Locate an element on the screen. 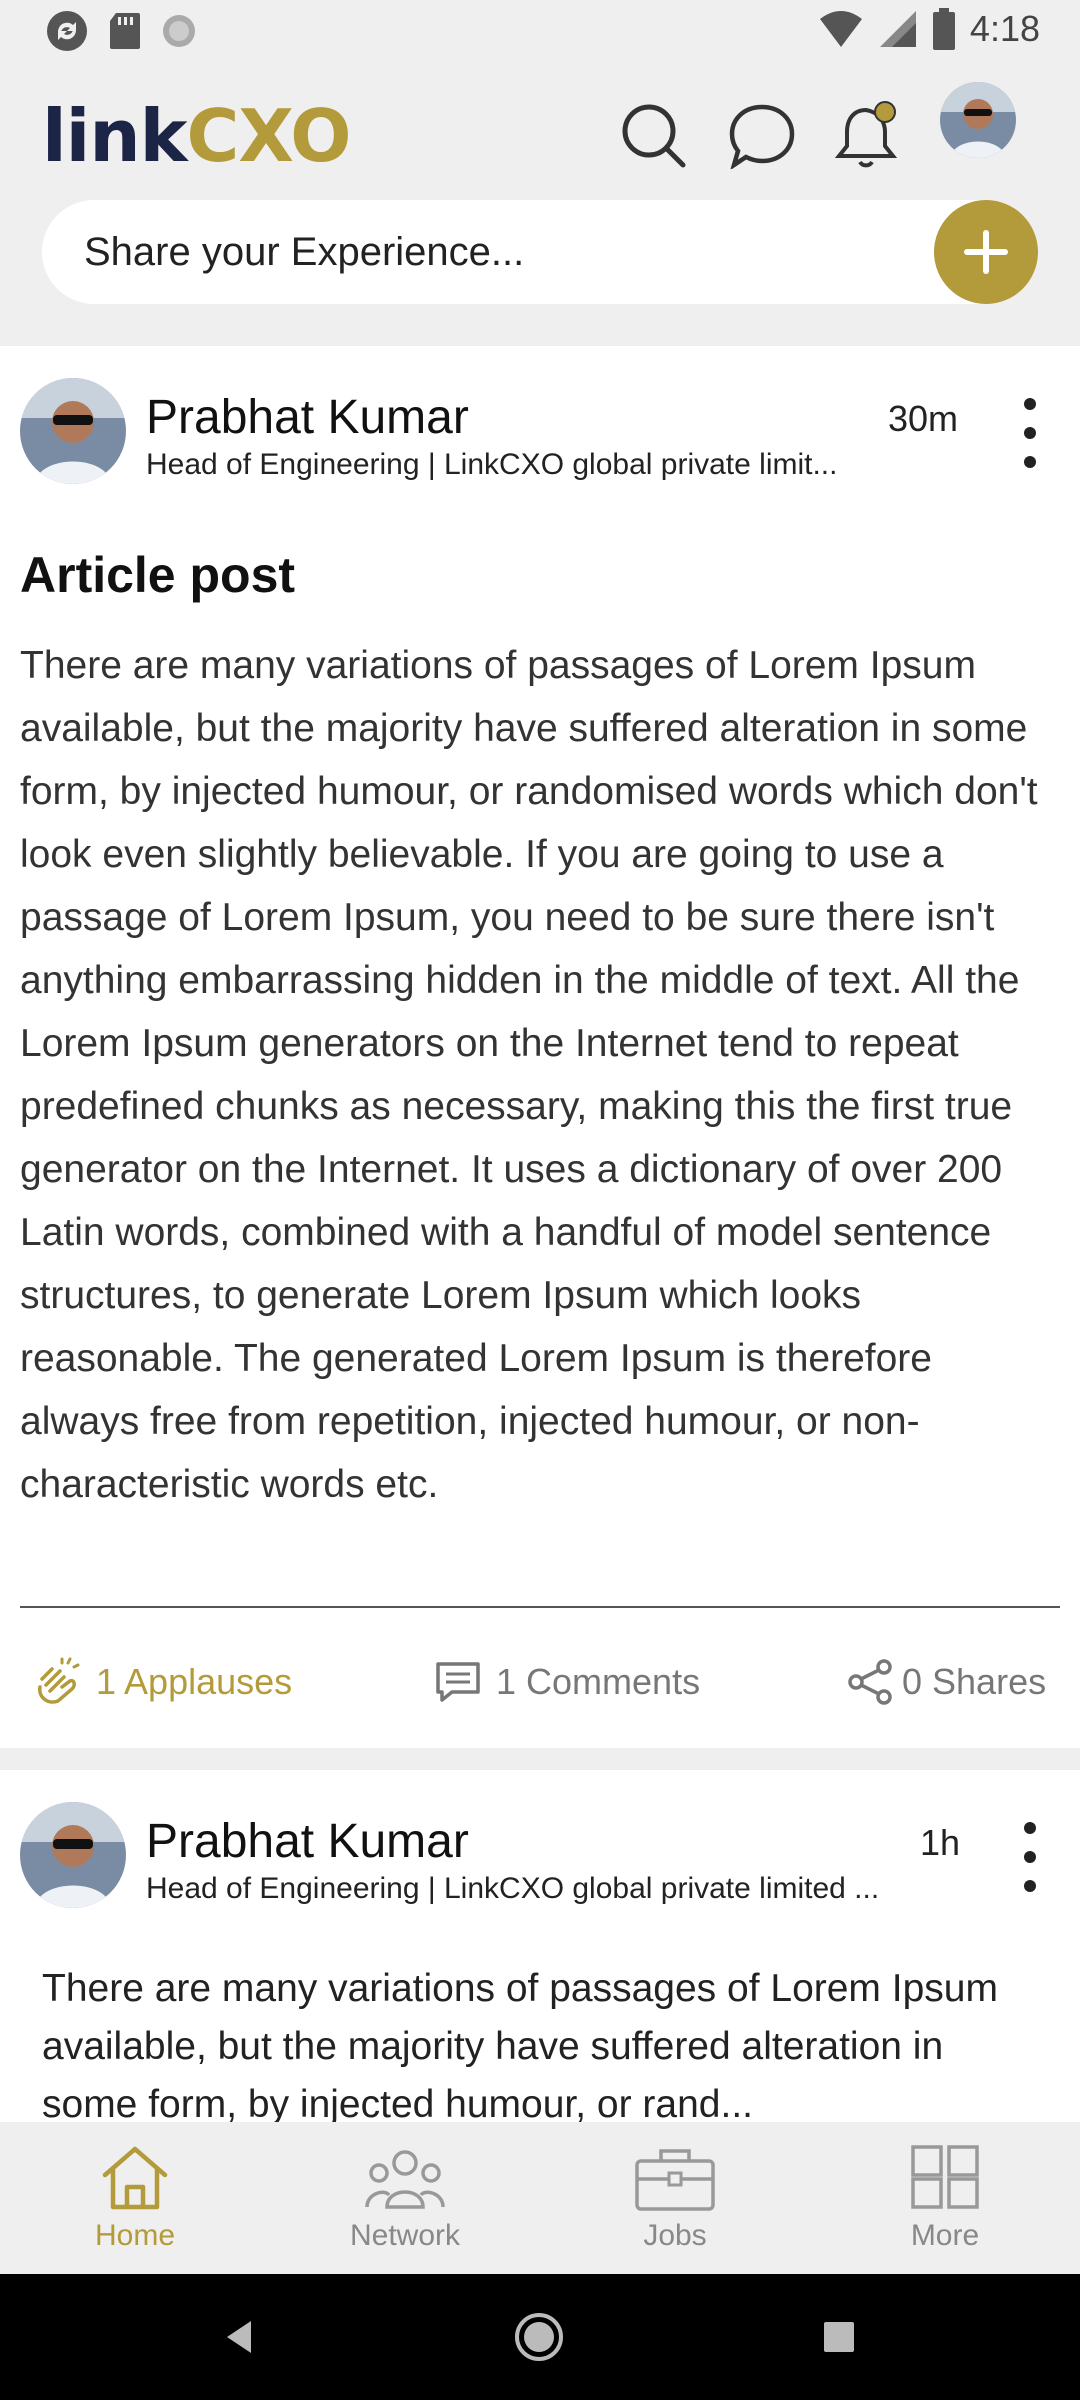  recents-button is located at coordinates (839, 2337).